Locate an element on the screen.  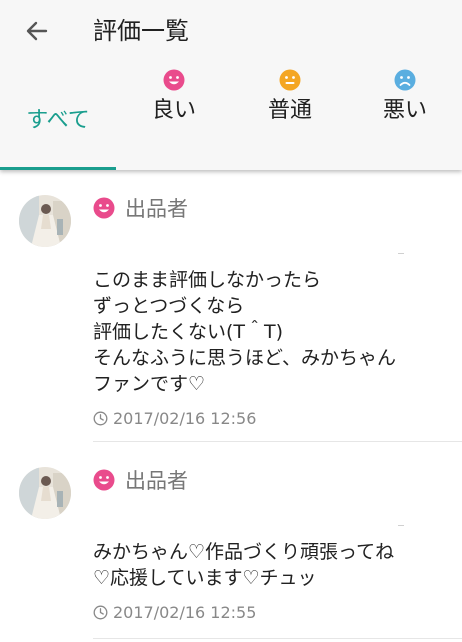
review-date: 2017/02/16 12:56 is located at coordinates (174, 419).